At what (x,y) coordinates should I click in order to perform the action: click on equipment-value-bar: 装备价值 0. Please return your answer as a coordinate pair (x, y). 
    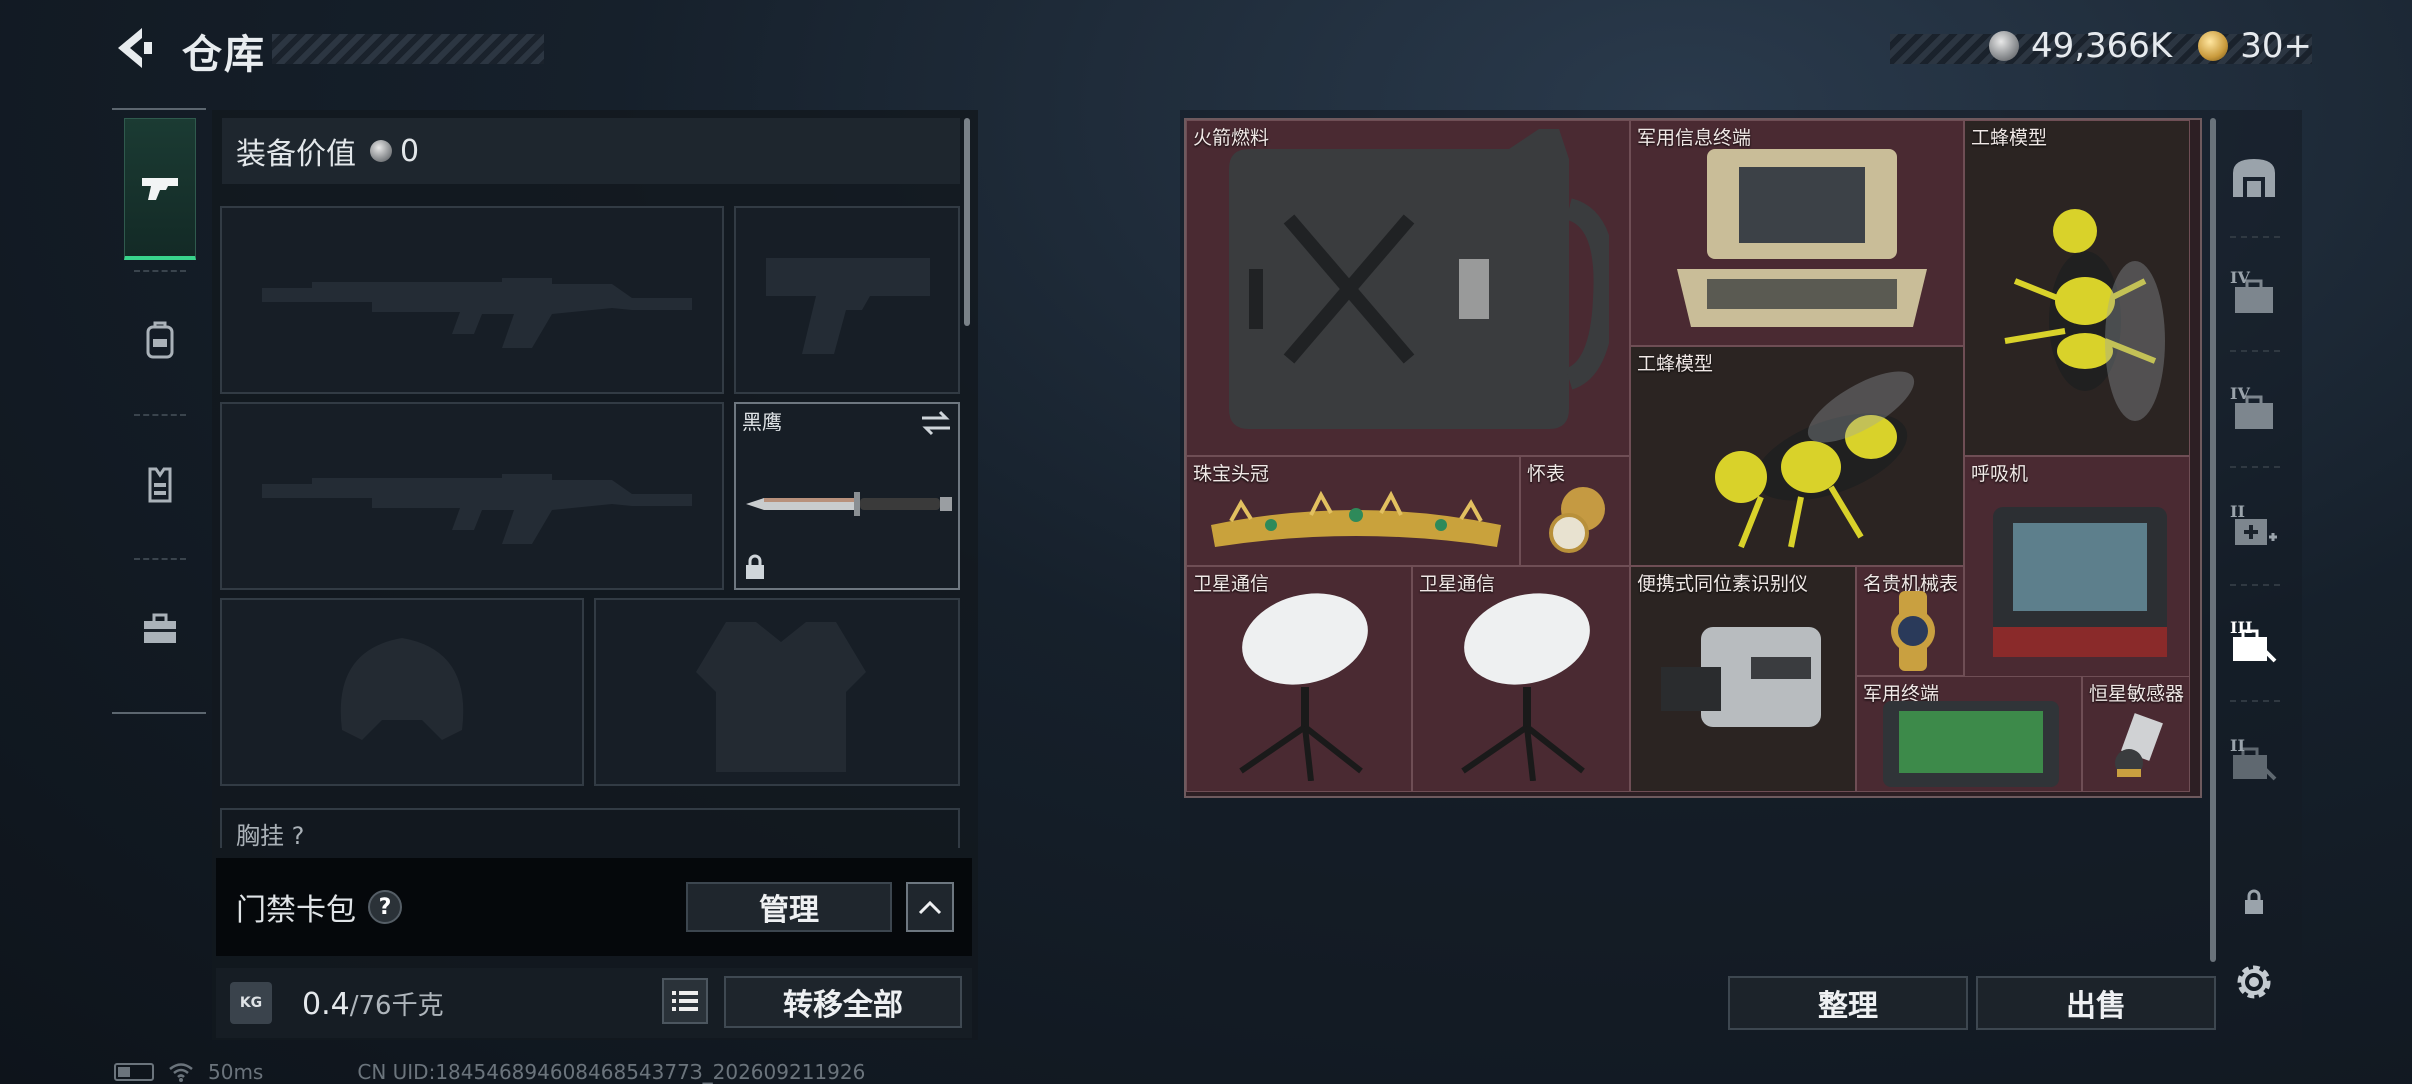
    Looking at the image, I should click on (591, 151).